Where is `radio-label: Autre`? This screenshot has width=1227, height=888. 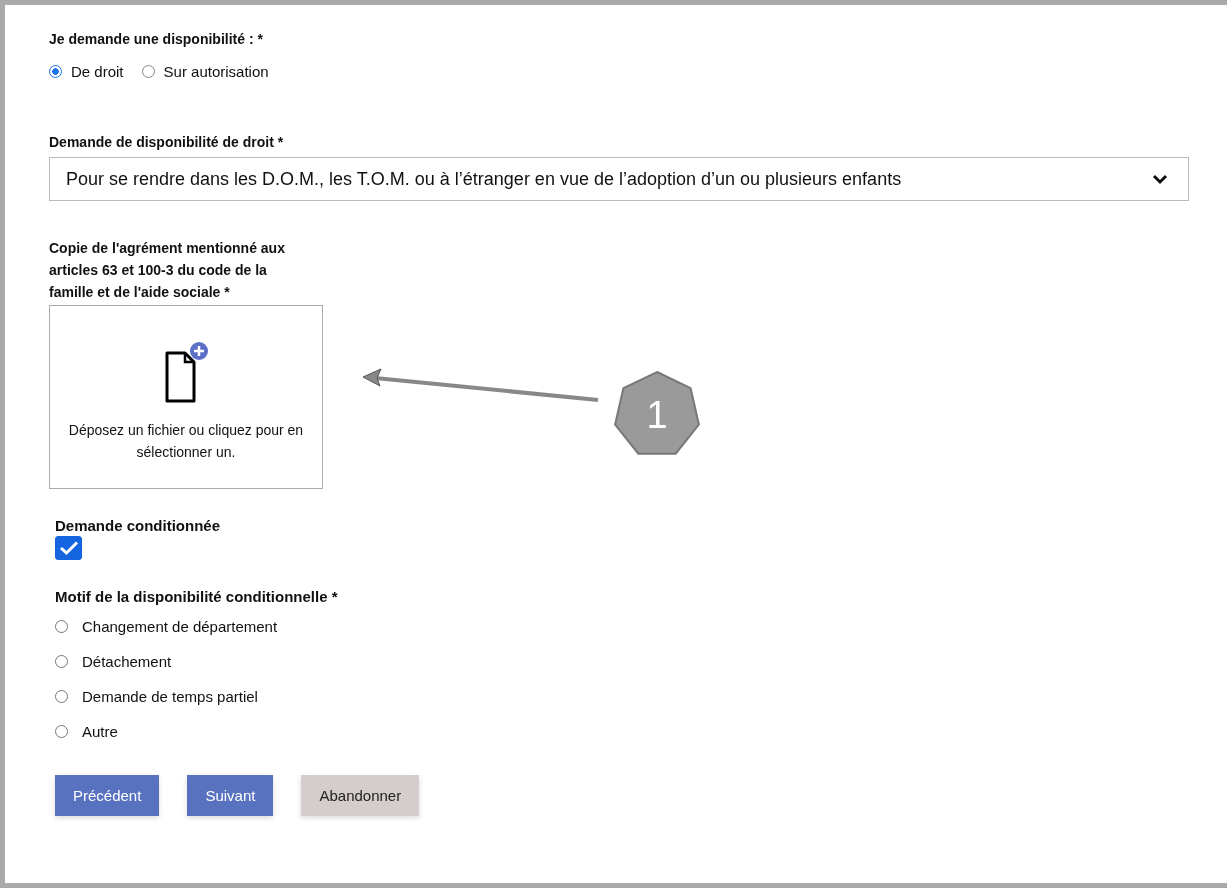 radio-label: Autre is located at coordinates (100, 731).